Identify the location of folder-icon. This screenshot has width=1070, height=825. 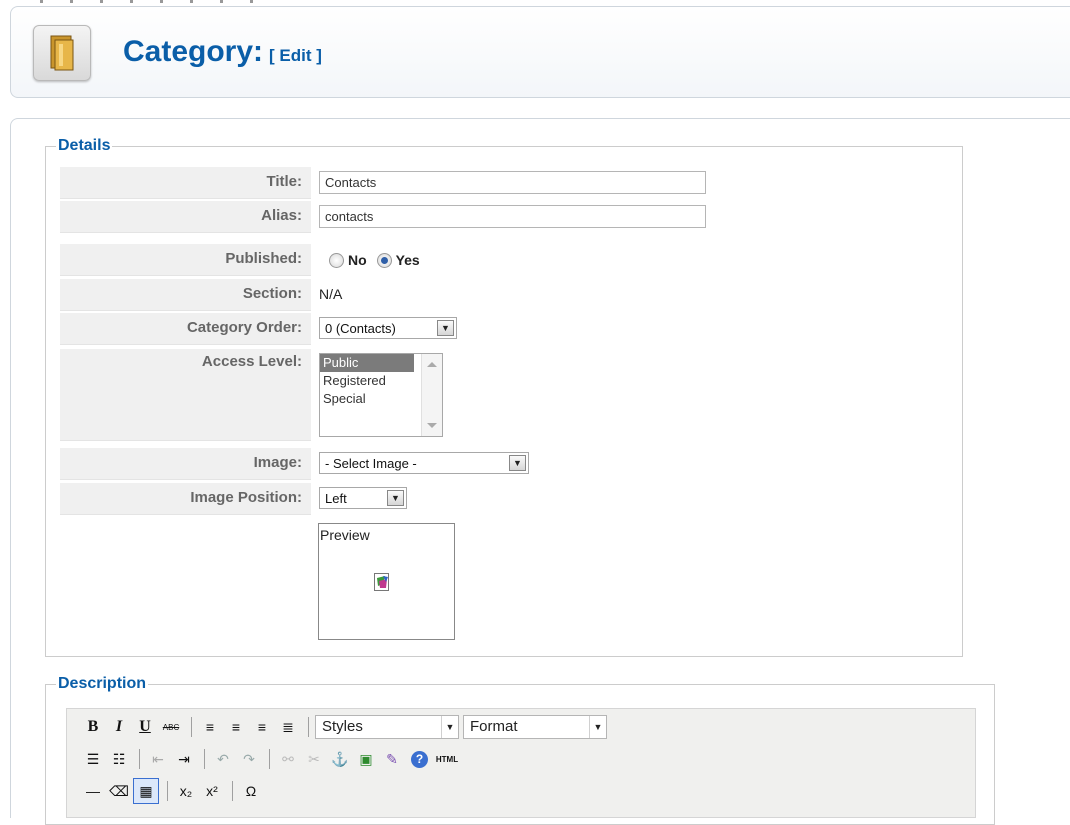
(62, 53).